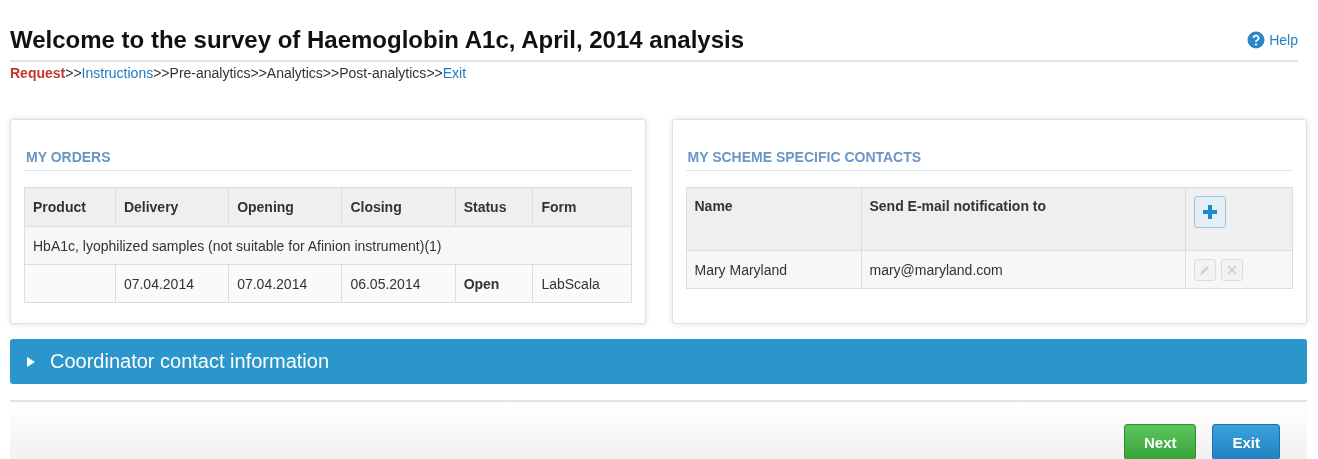 This screenshot has width=1318, height=459. Describe the element at coordinates (398, 283) in the screenshot. I see `table-cell: 06.05.2014` at that location.